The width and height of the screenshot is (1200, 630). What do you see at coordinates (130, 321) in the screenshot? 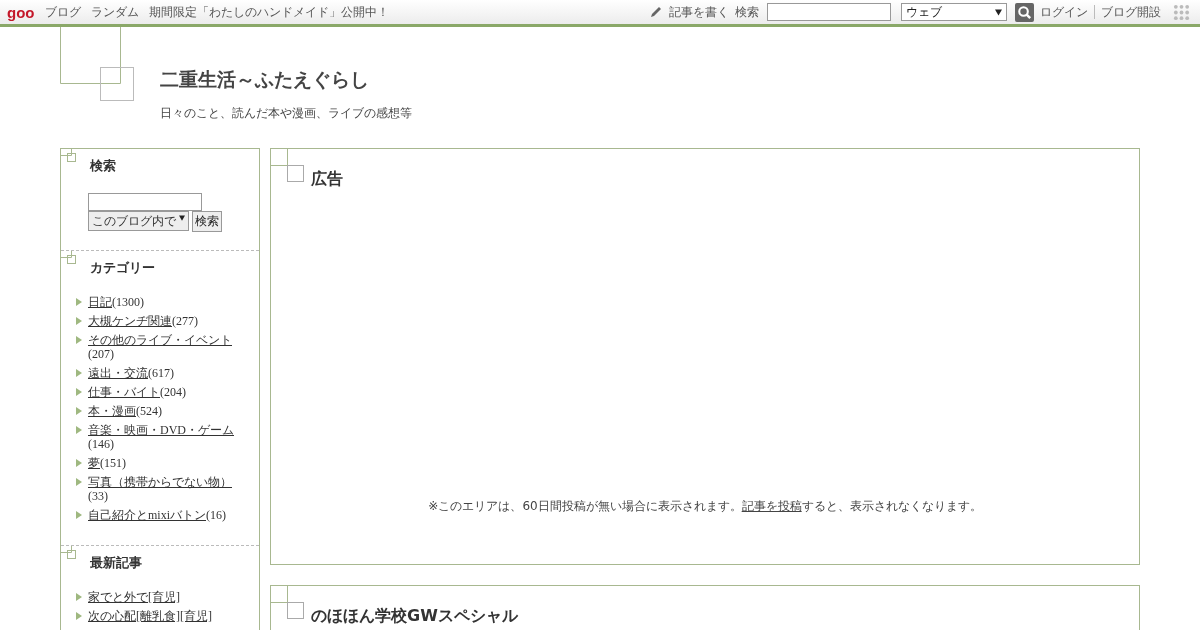
I see `category-link: 大槻ケンヂ関連` at bounding box center [130, 321].